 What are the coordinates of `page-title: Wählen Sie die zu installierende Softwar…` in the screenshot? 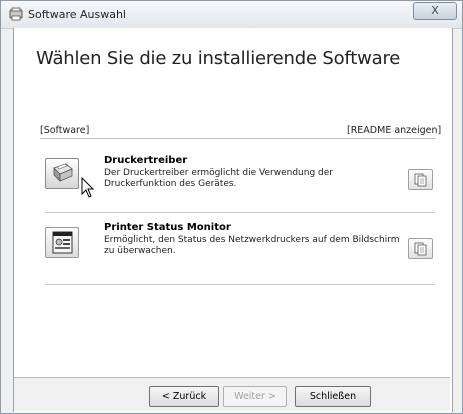 It's located at (218, 58).